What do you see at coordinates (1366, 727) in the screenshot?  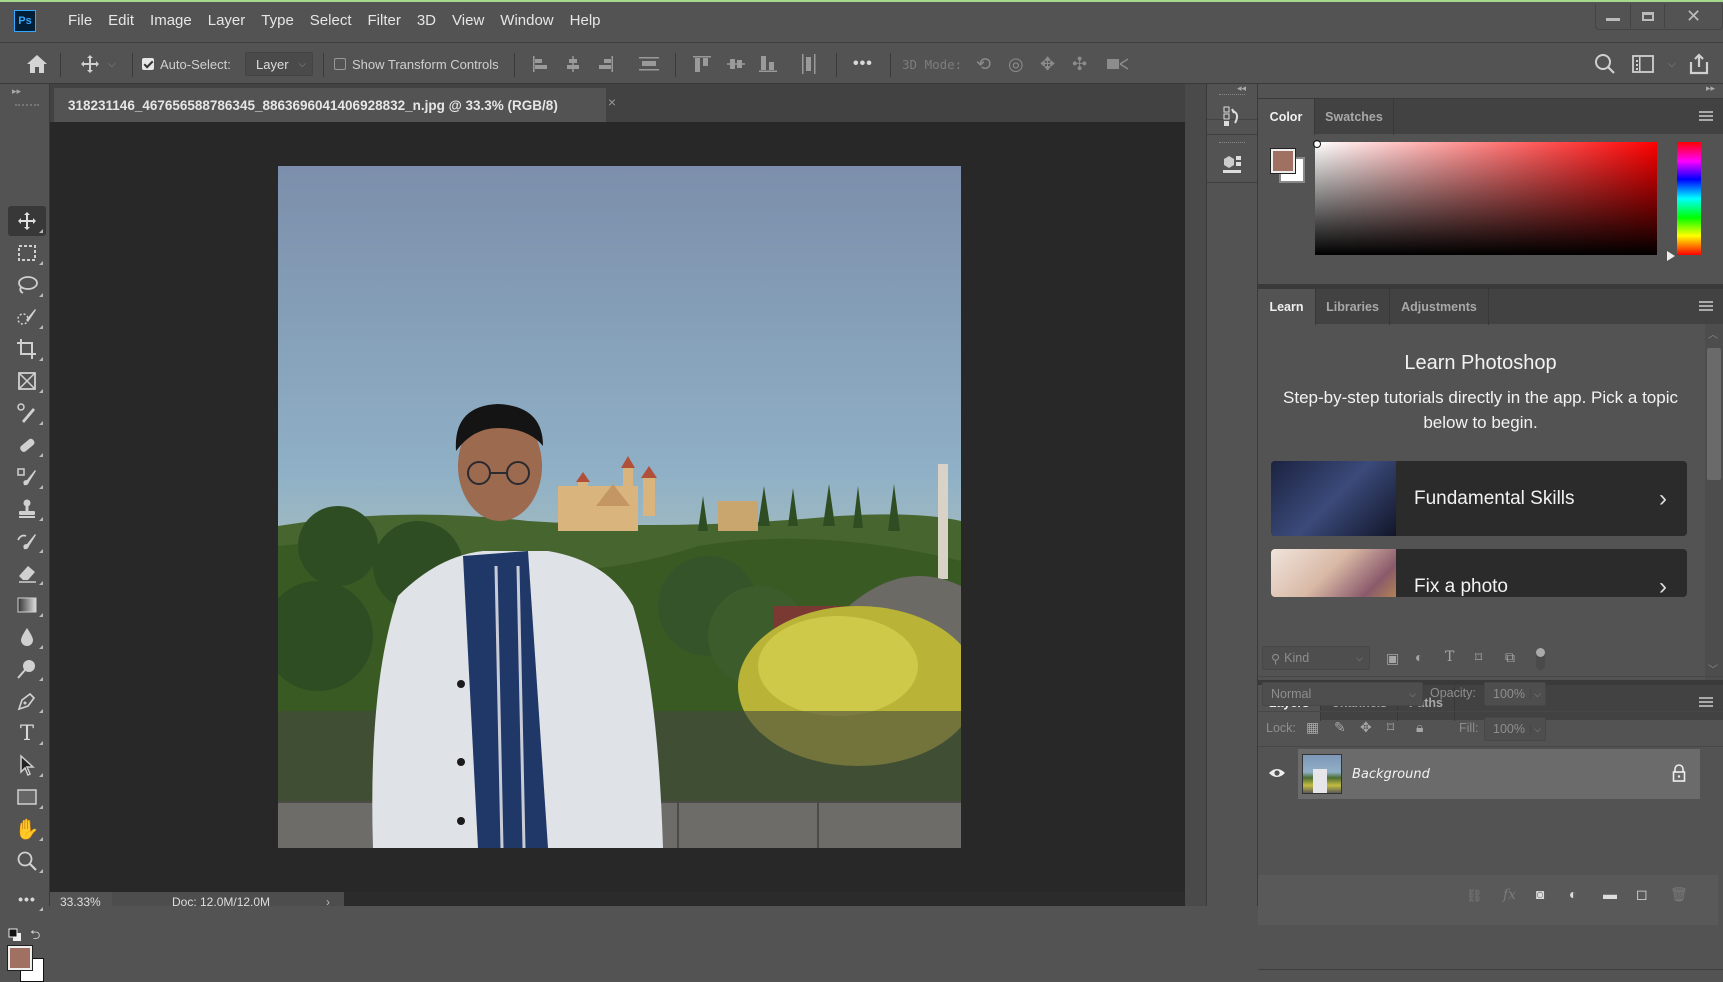 I see `lock-position-icon: ✥` at bounding box center [1366, 727].